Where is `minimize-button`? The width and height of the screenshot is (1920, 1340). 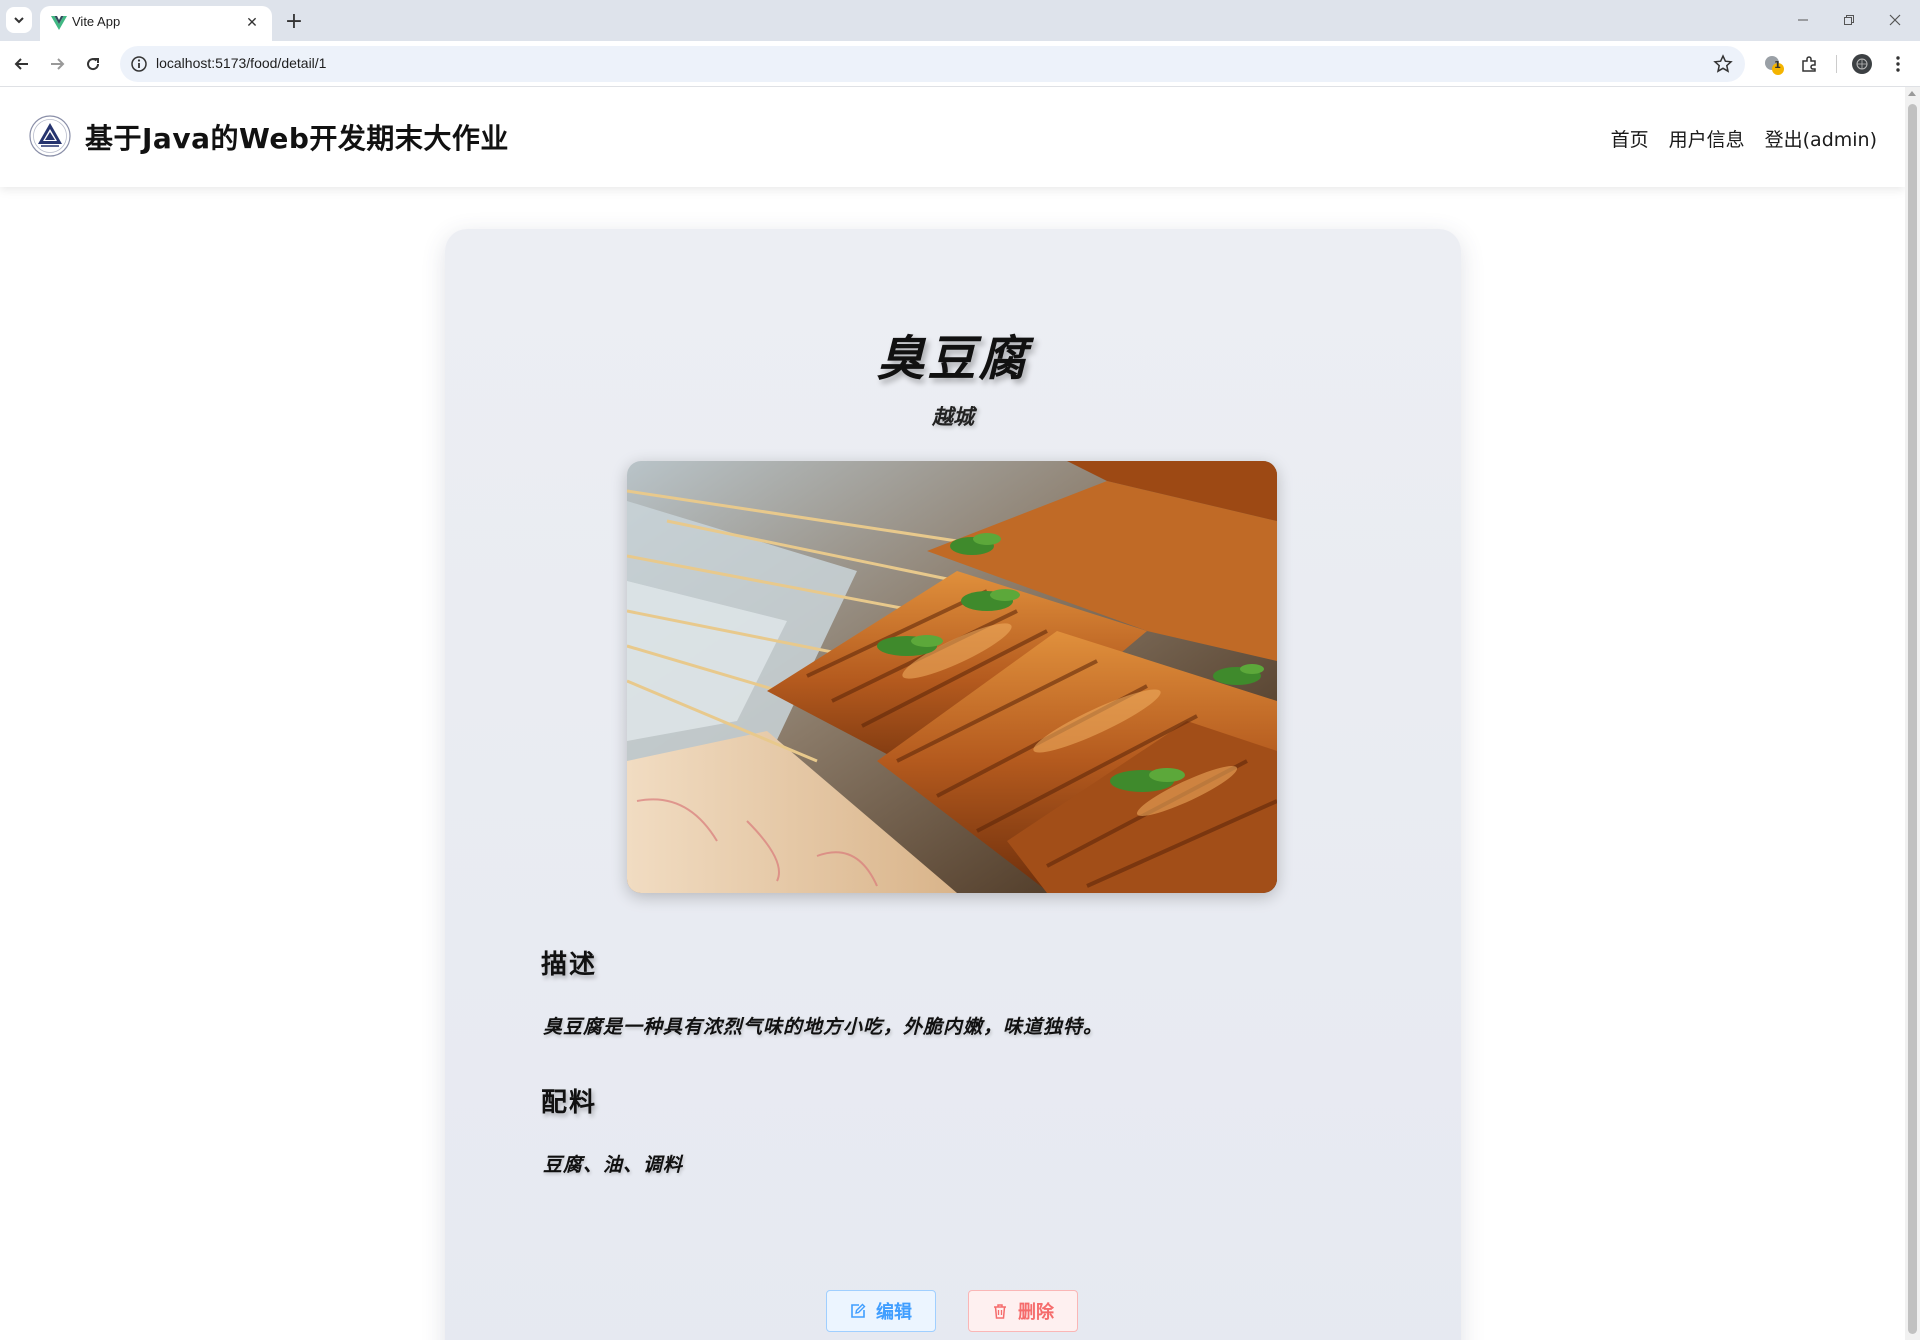 minimize-button is located at coordinates (1803, 20).